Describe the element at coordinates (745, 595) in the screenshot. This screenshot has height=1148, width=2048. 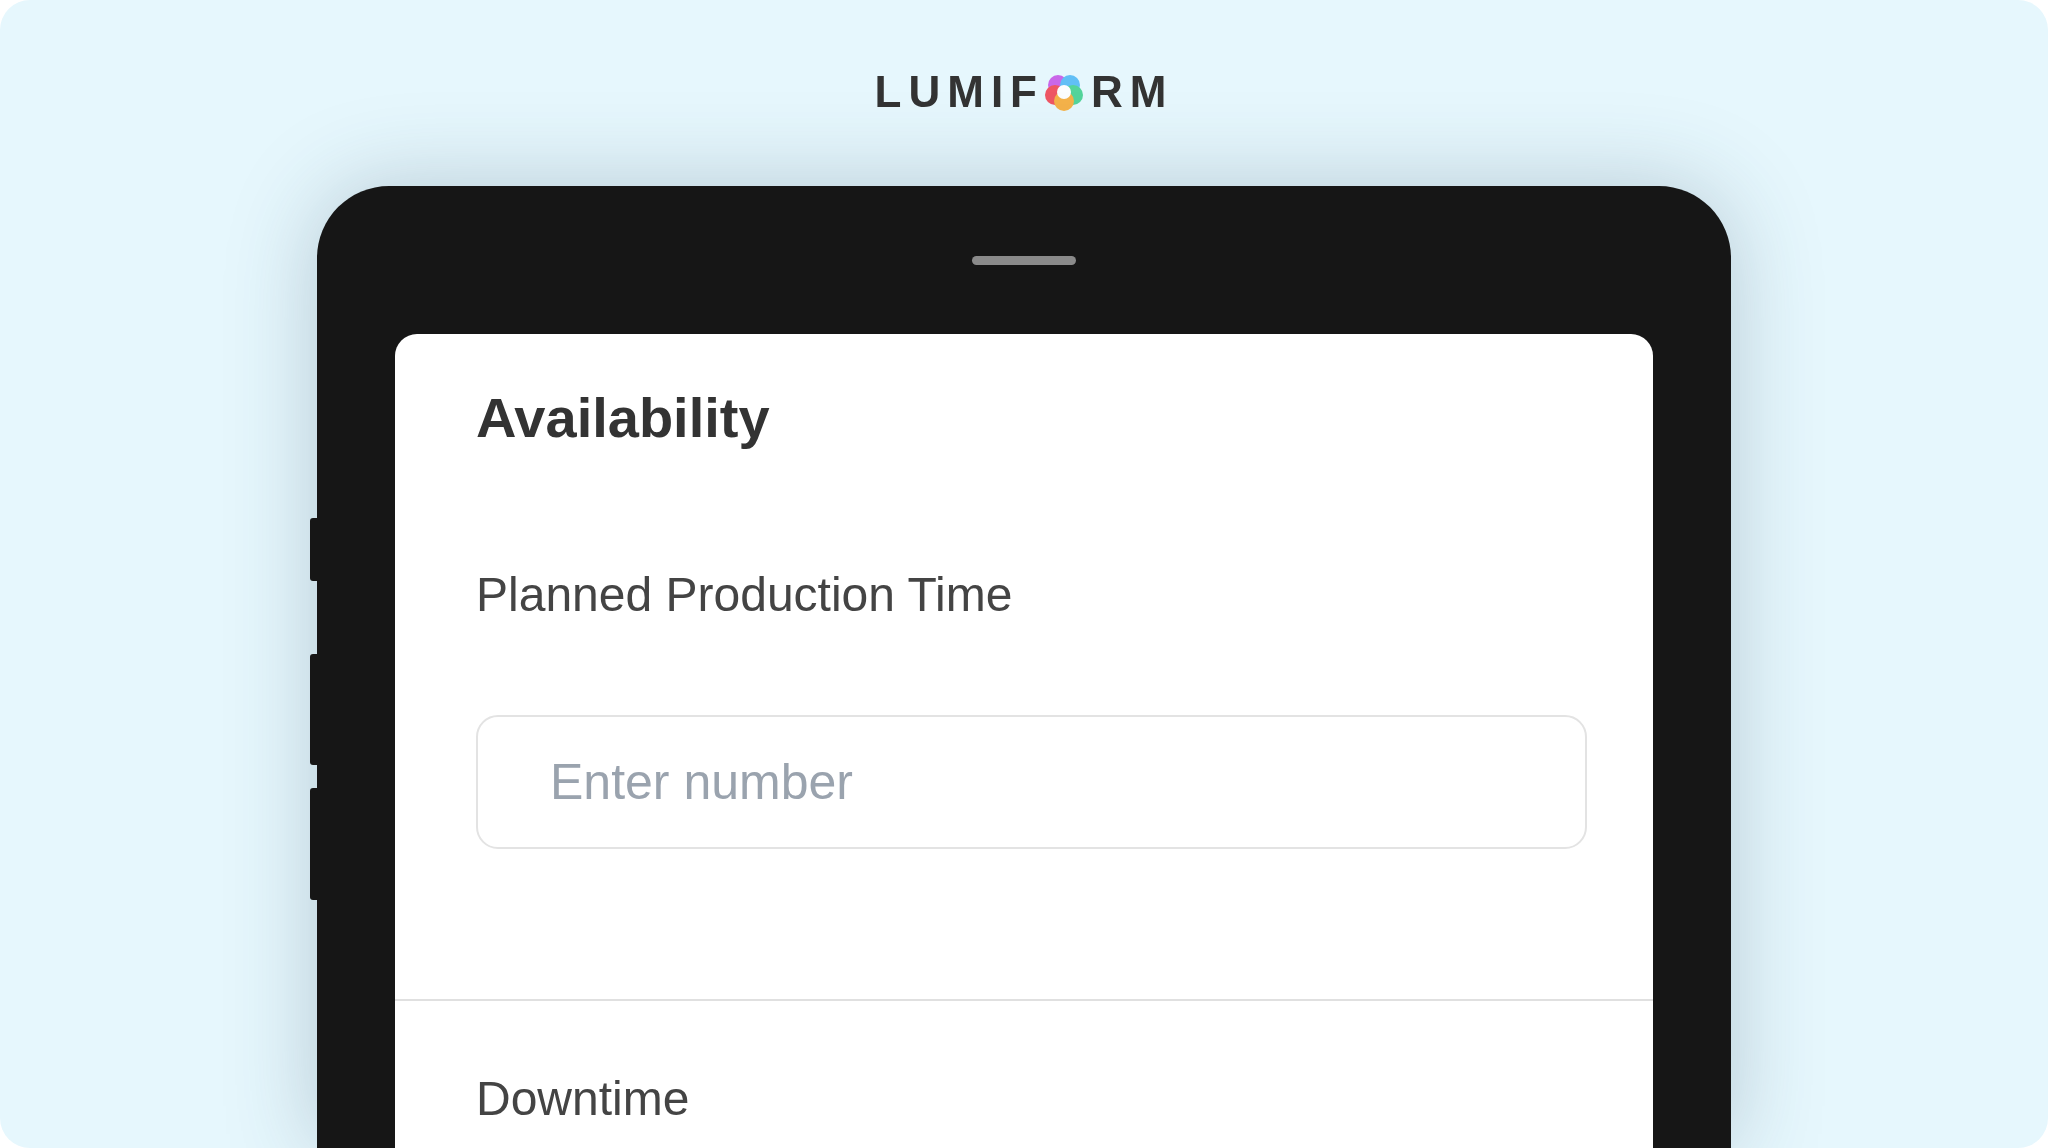
I see `field-label: Planned Production Time` at that location.